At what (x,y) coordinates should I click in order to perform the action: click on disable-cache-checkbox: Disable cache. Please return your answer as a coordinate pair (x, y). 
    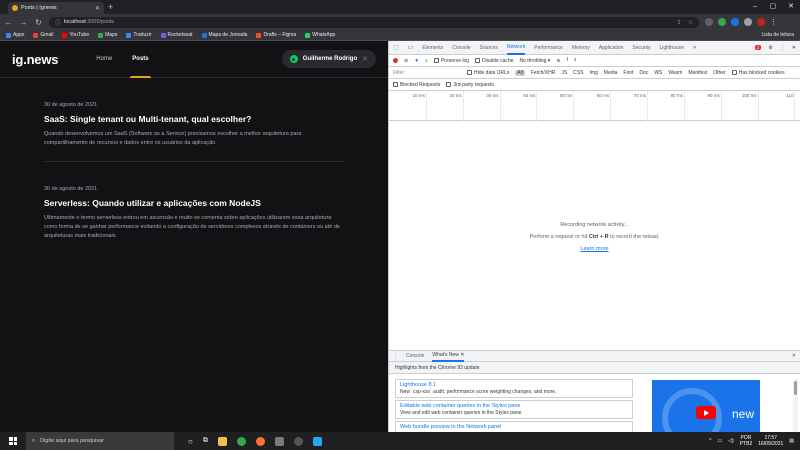
    Looking at the image, I should click on (494, 61).